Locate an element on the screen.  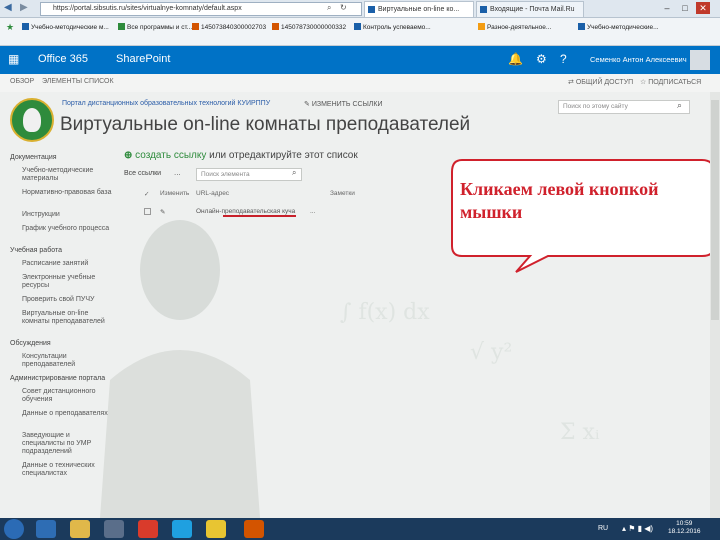
ribbon-tab-items: ЭЛЕМЕНТЫ is located at coordinates (62, 81).